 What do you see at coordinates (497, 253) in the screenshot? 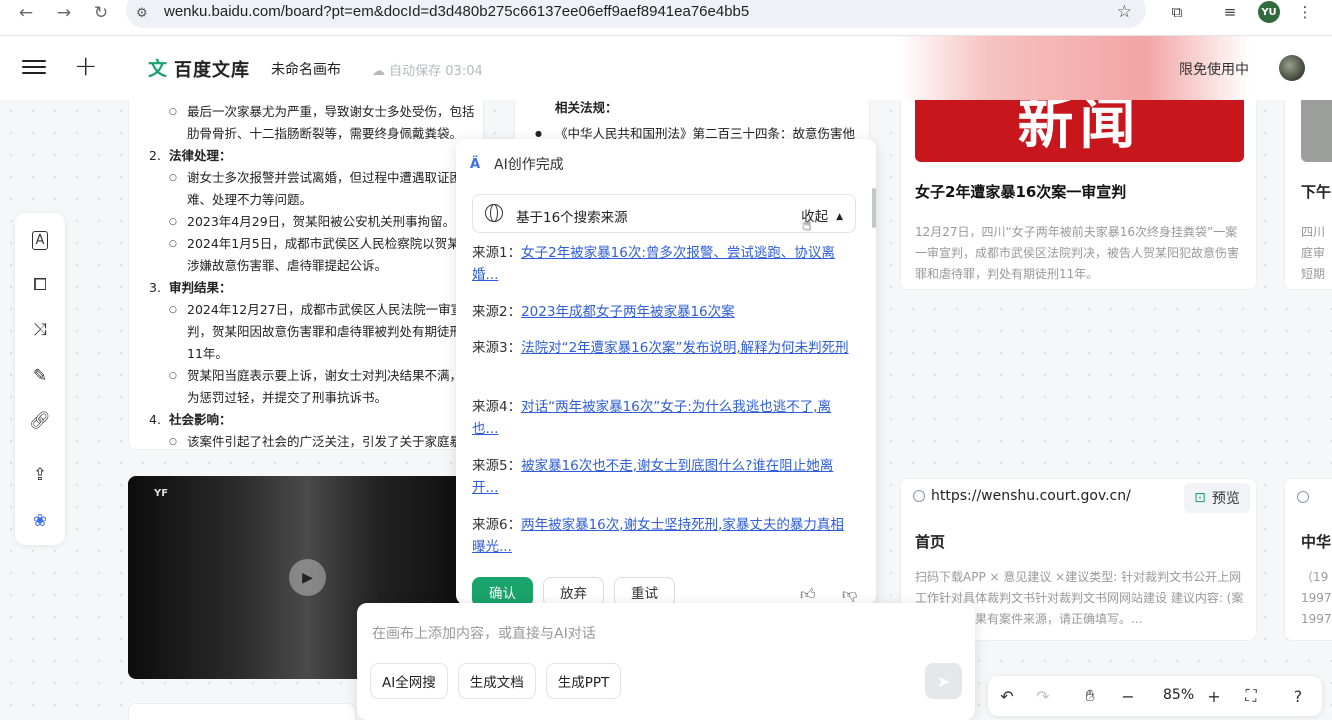
I see `source-key: 来源1：` at bounding box center [497, 253].